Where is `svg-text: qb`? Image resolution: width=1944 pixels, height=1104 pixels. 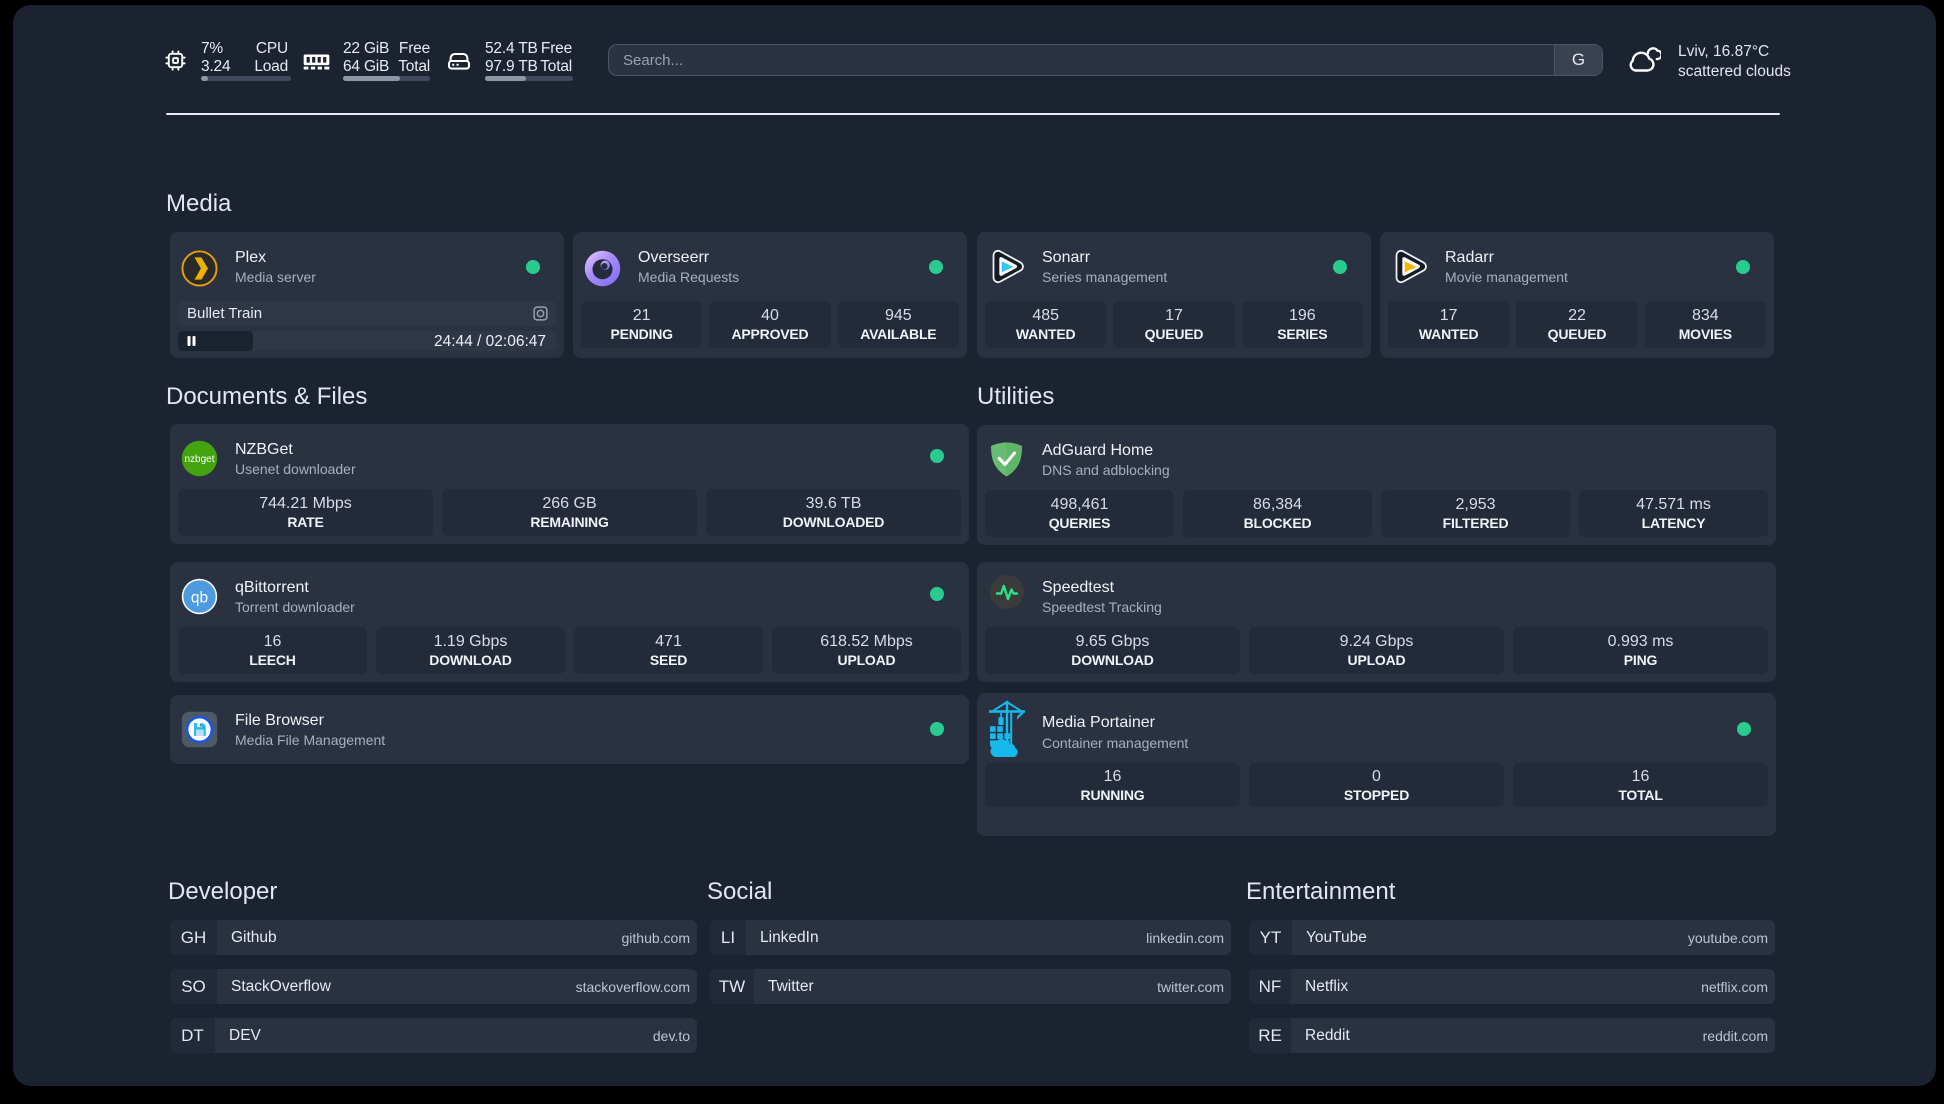 svg-text: qb is located at coordinates (199, 597).